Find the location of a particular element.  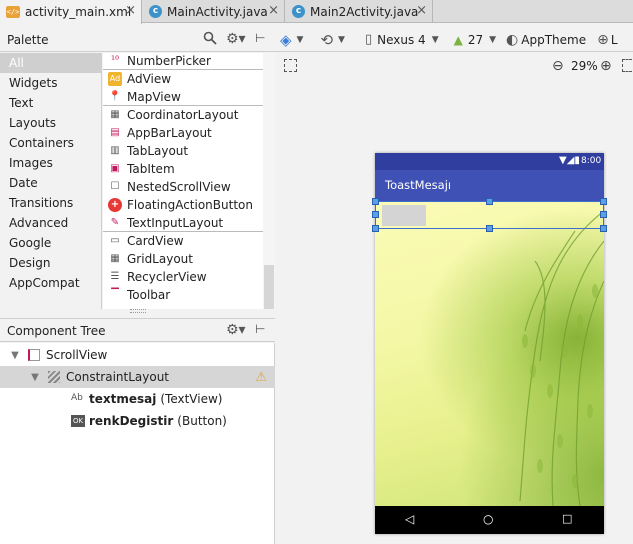

text-input-icon: ✎ is located at coordinates (115, 222).